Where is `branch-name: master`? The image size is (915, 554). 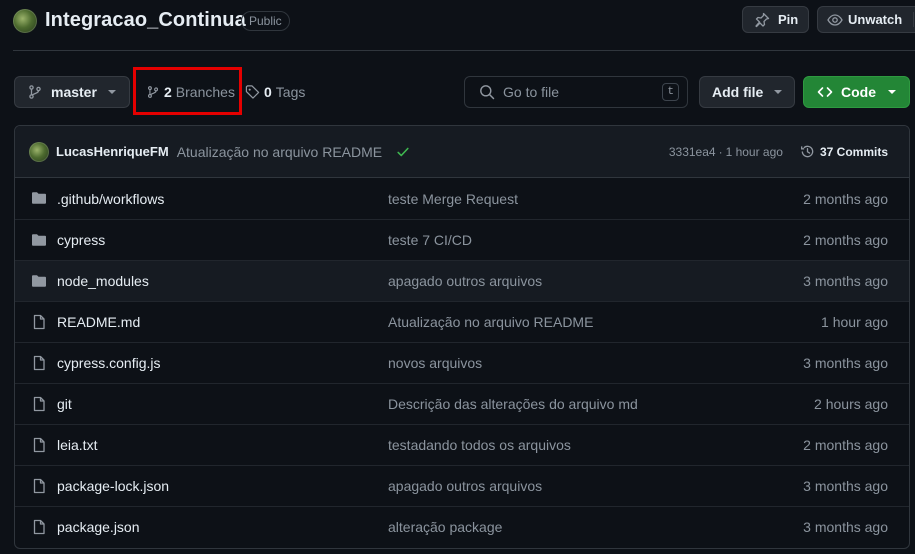 branch-name: master is located at coordinates (74, 92).